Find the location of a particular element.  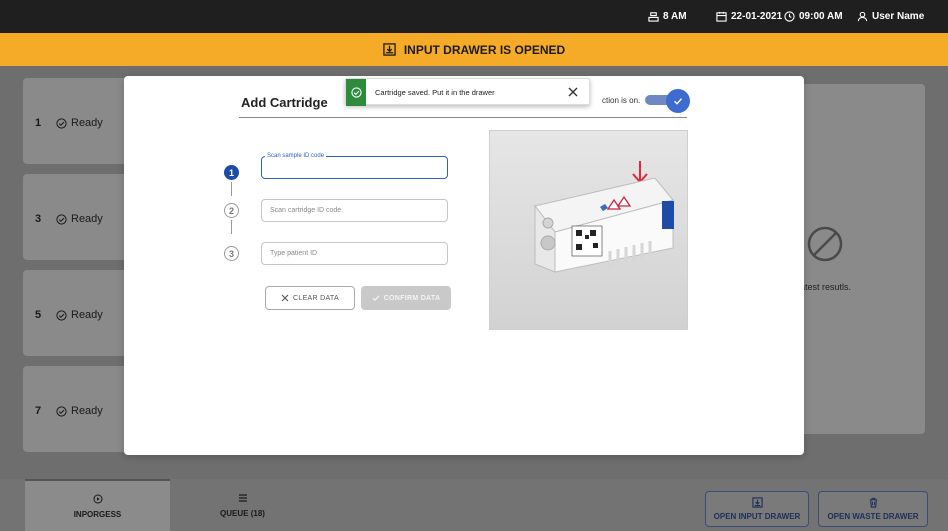

play-circle-icon is located at coordinates (97, 498).